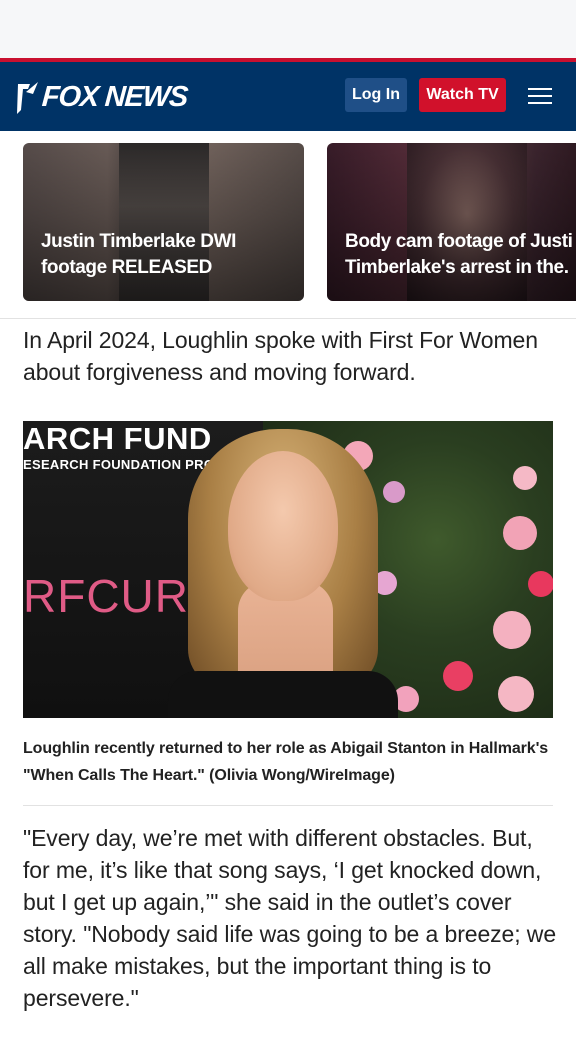  I want to click on portrait-face, so click(283, 526).